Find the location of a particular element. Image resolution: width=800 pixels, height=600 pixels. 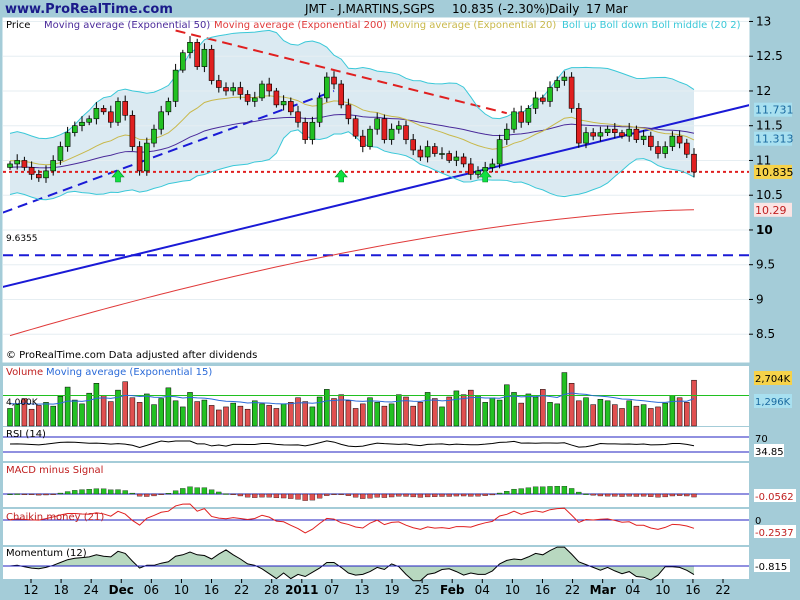

momentum-label: Momentum (12) is located at coordinates (46, 553).